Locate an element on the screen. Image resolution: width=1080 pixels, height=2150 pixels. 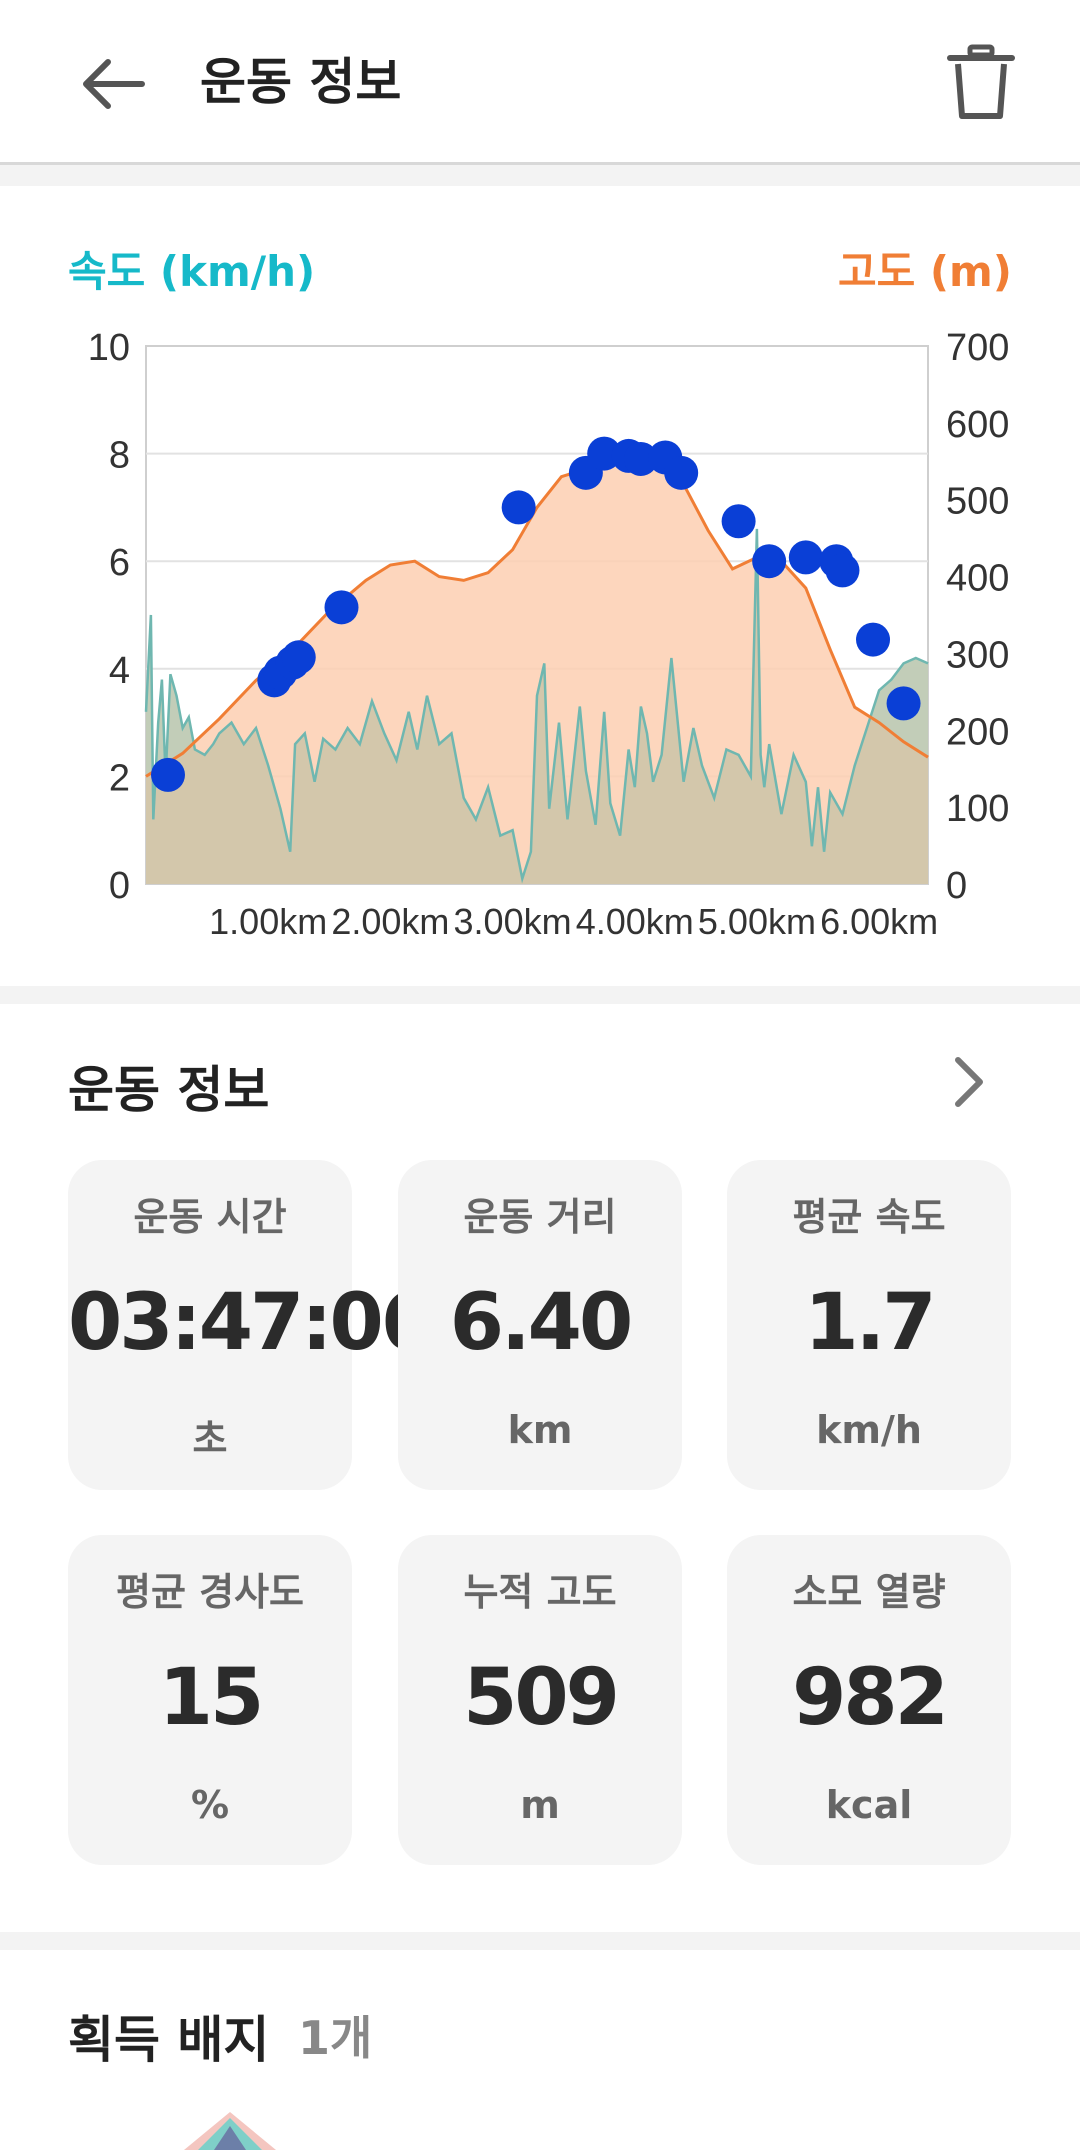
badges-section-title: 획득 배지 is located at coordinates (169, 2040).